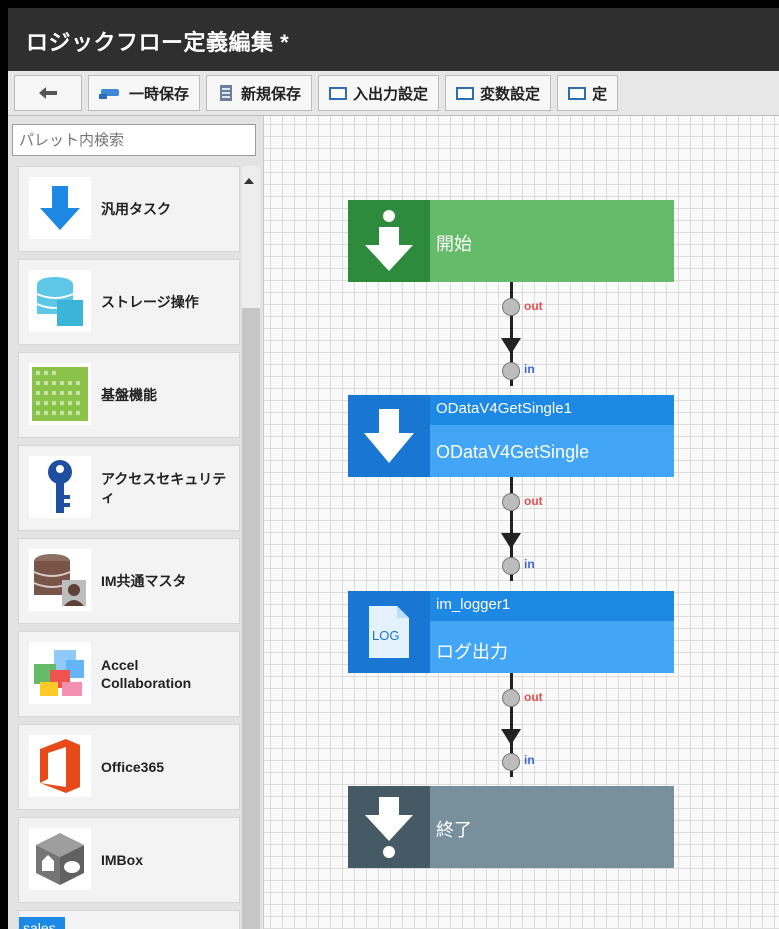  I want to click on end-icon, so click(389, 827).